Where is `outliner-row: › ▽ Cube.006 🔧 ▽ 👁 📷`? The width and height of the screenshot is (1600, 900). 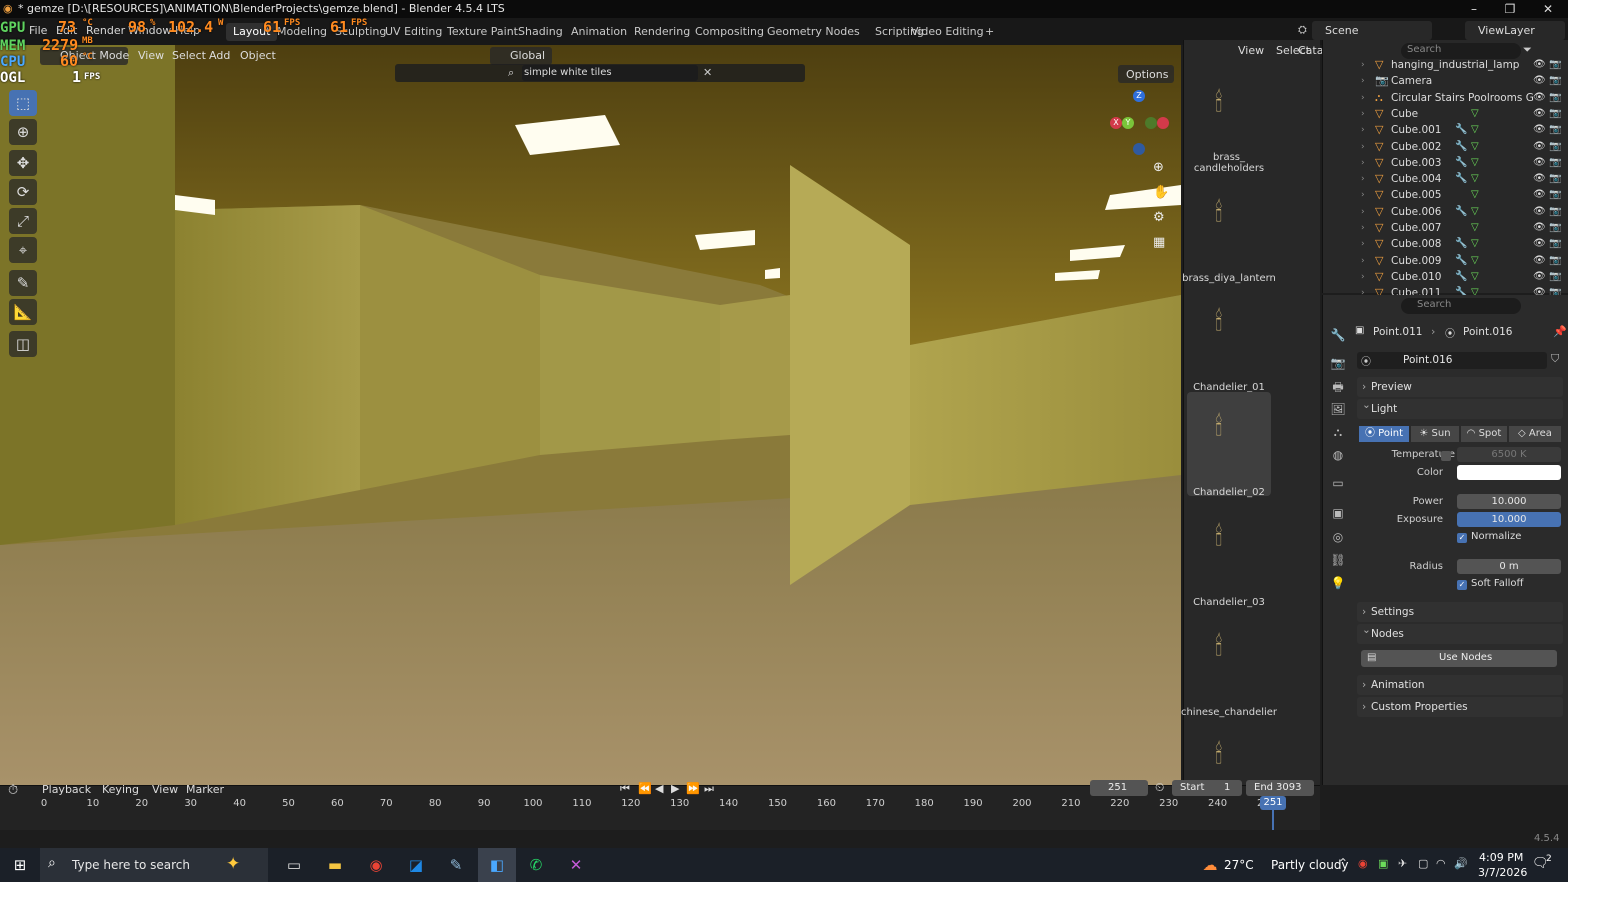 outliner-row: › ▽ Cube.006 🔧 ▽ 👁 📷 is located at coordinates (1446, 212).